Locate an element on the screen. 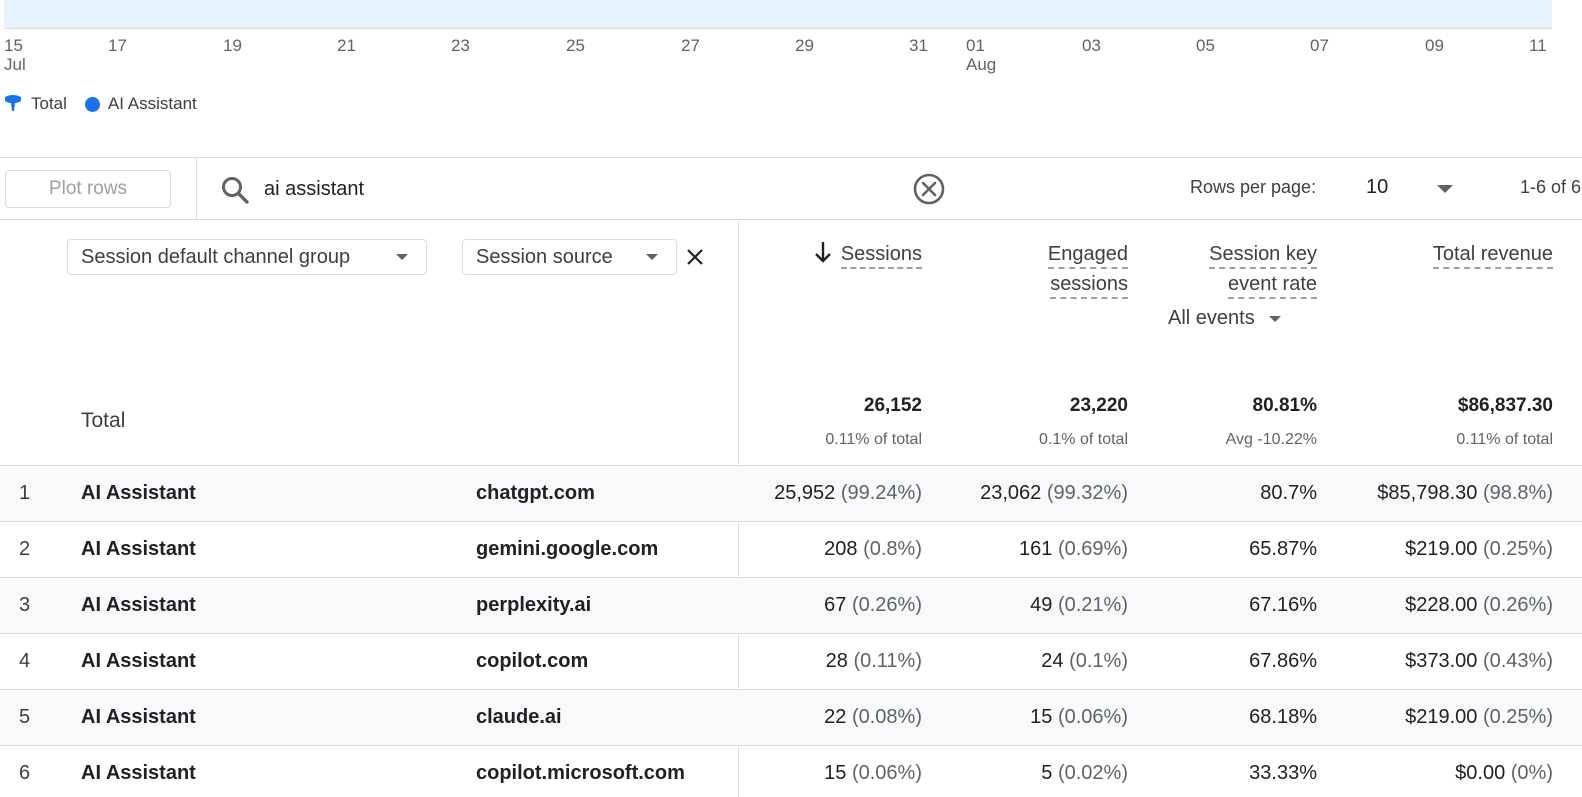  header-key-event-rate: Session key event rate is located at coordinates (1228, 269).